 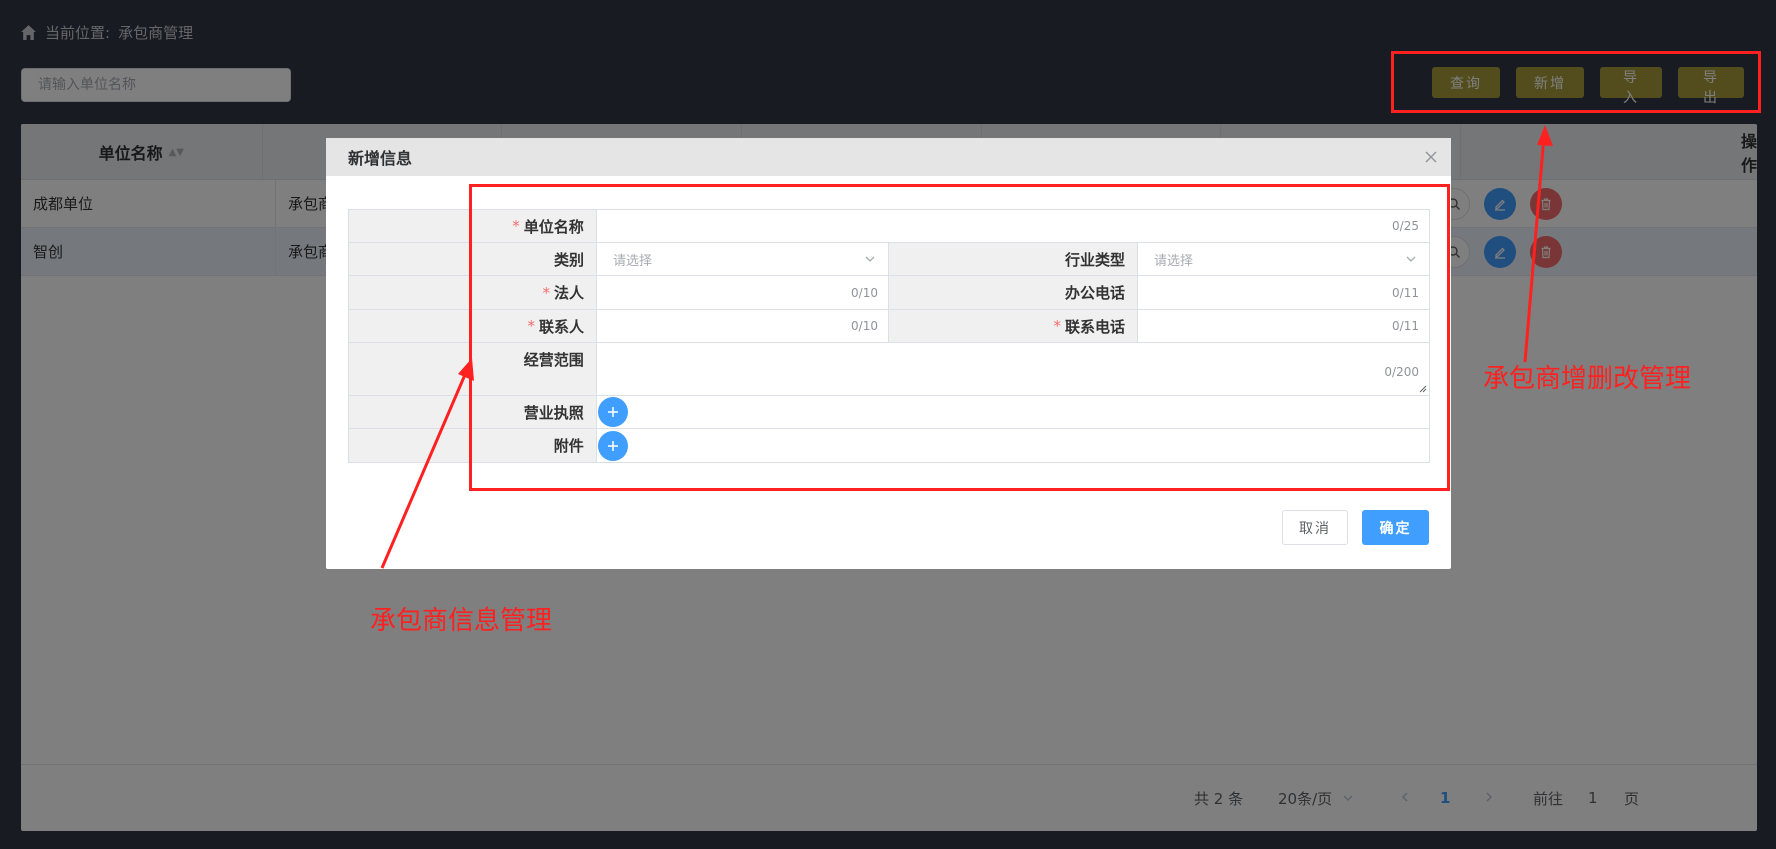 What do you see at coordinates (1315, 527) in the screenshot?
I see `cancel-button: 取消` at bounding box center [1315, 527].